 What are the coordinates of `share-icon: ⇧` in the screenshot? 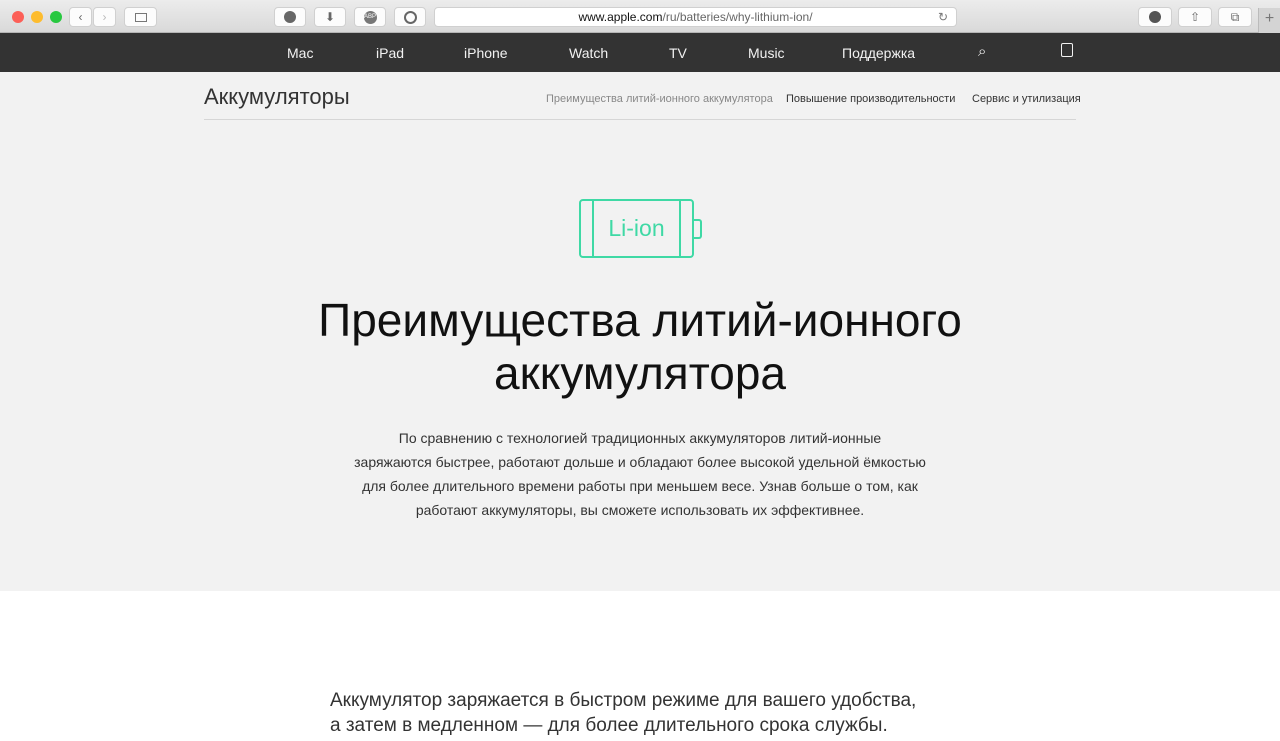 It's located at (1195, 17).